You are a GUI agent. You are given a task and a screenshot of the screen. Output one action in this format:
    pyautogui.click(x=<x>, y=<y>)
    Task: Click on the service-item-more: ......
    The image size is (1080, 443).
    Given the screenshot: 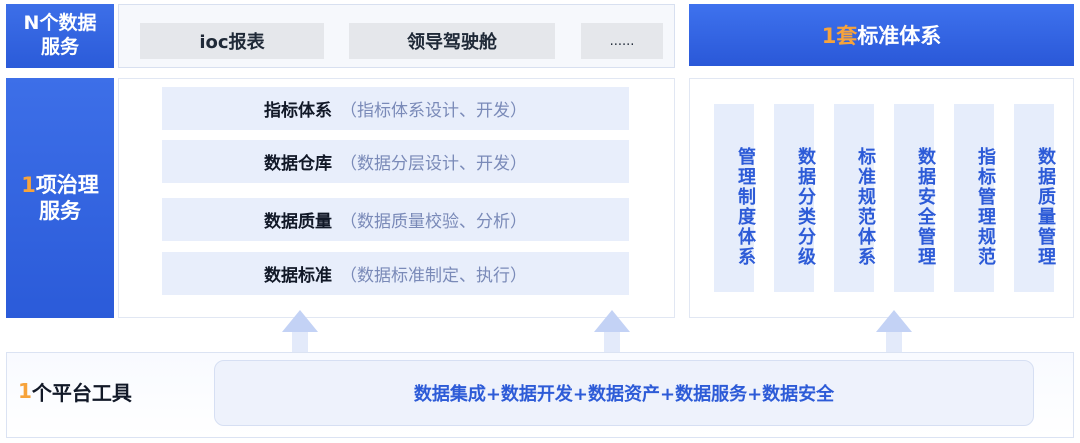 What is the action you would take?
    pyautogui.click(x=622, y=41)
    